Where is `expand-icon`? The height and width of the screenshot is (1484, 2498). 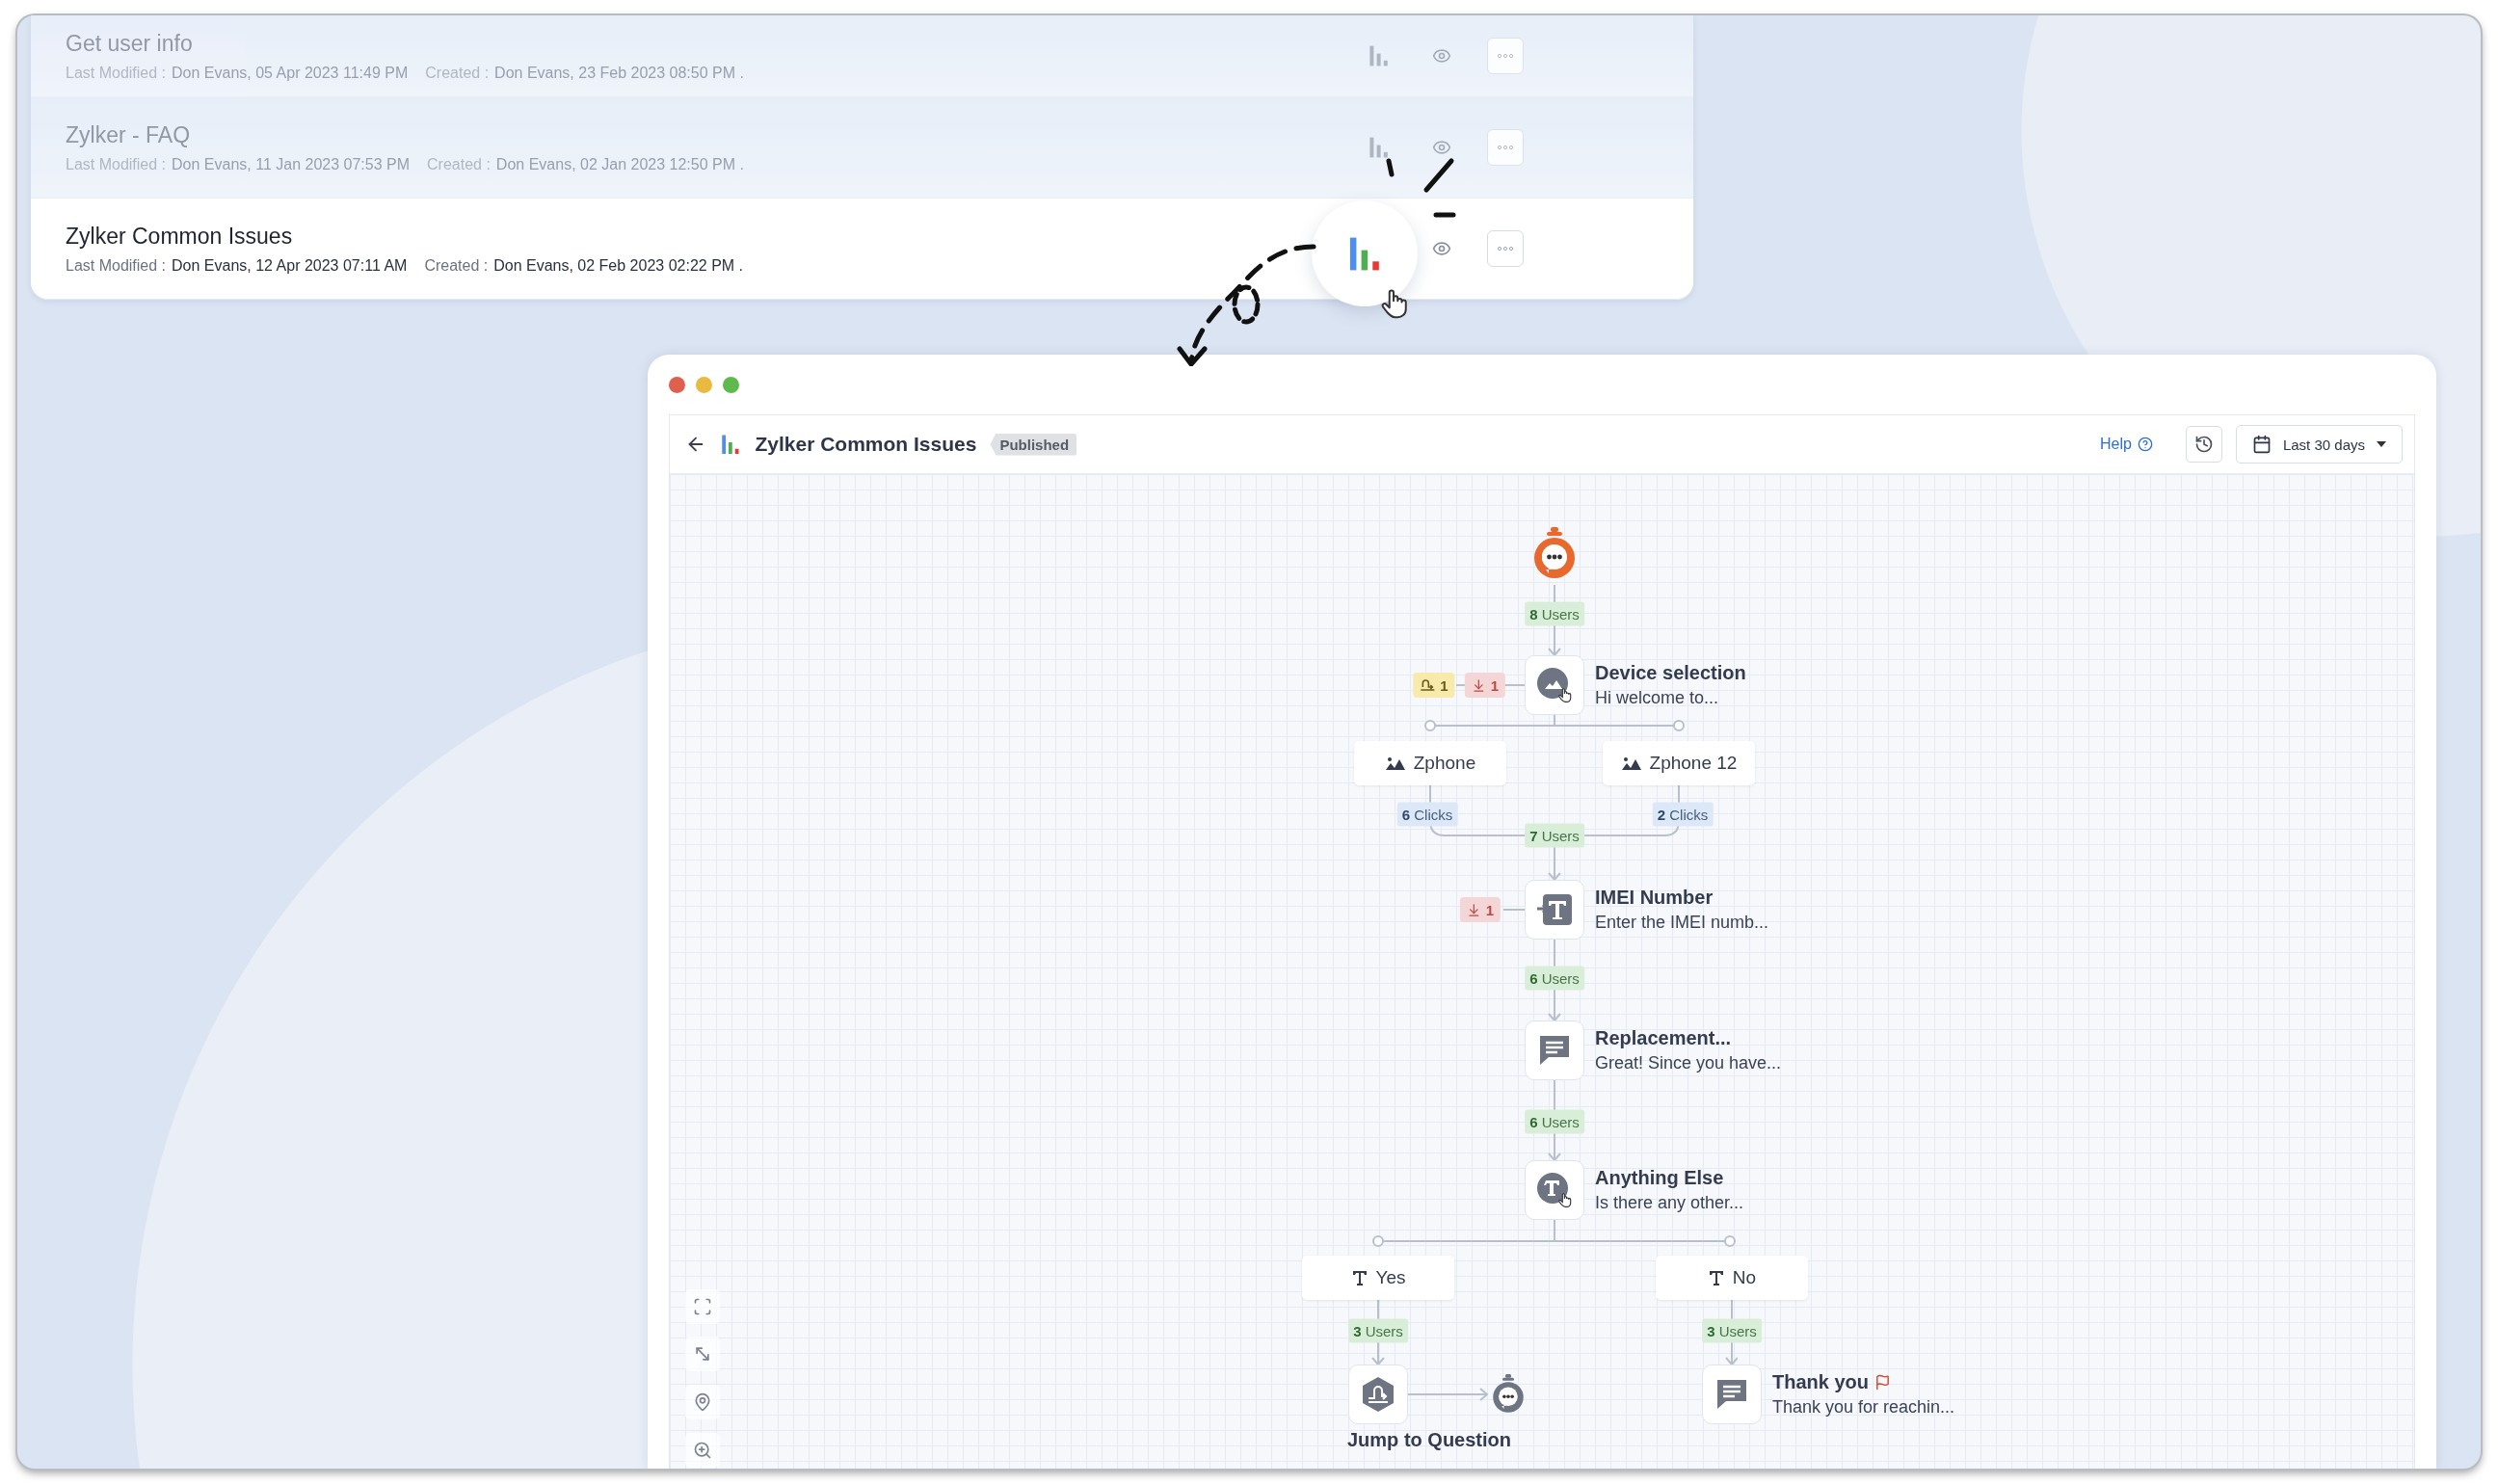 expand-icon is located at coordinates (702, 1354).